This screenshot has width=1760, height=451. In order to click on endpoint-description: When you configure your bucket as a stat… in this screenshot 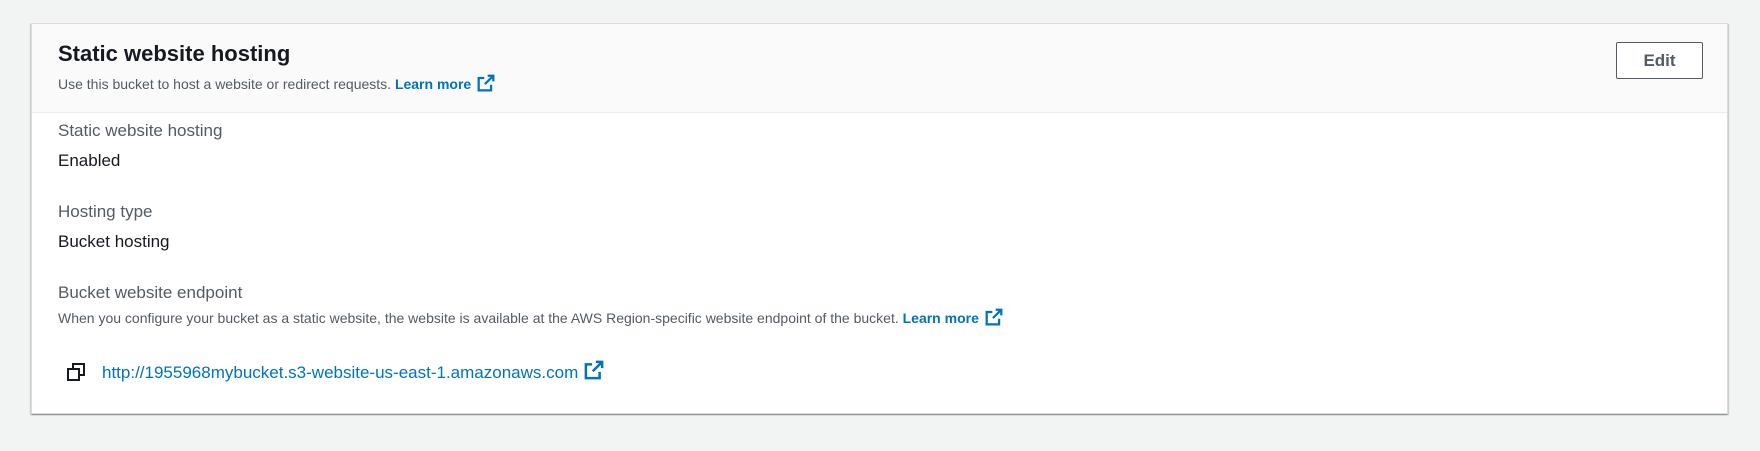, I will do `click(530, 320)`.